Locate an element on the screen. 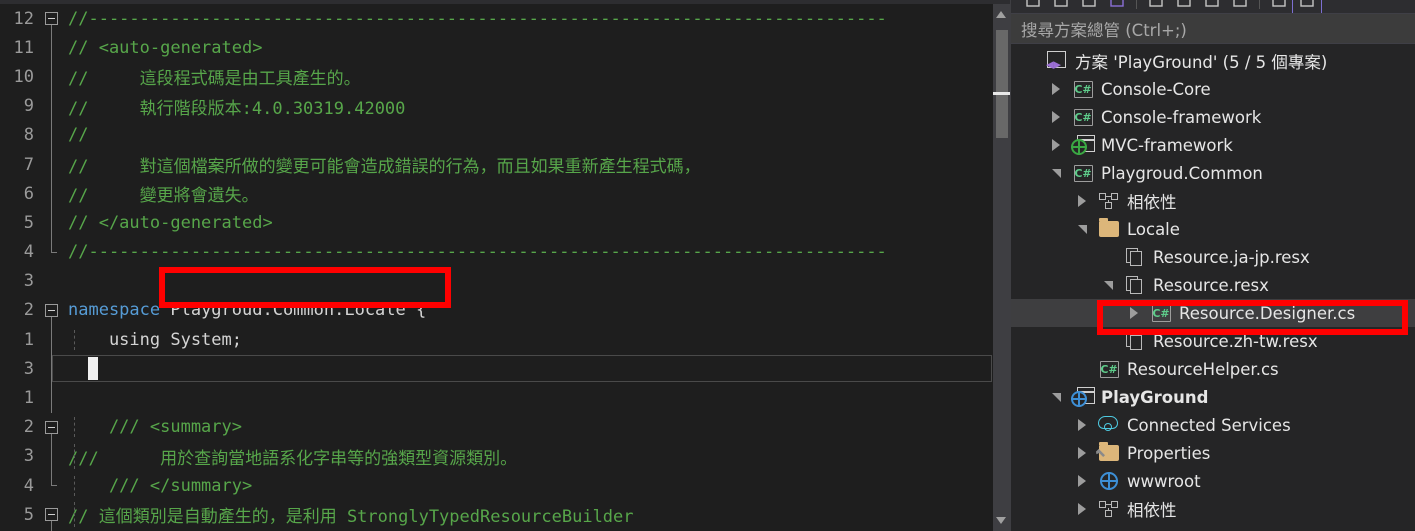  tree-item-playground: PlayGround is located at coordinates (1213, 397).